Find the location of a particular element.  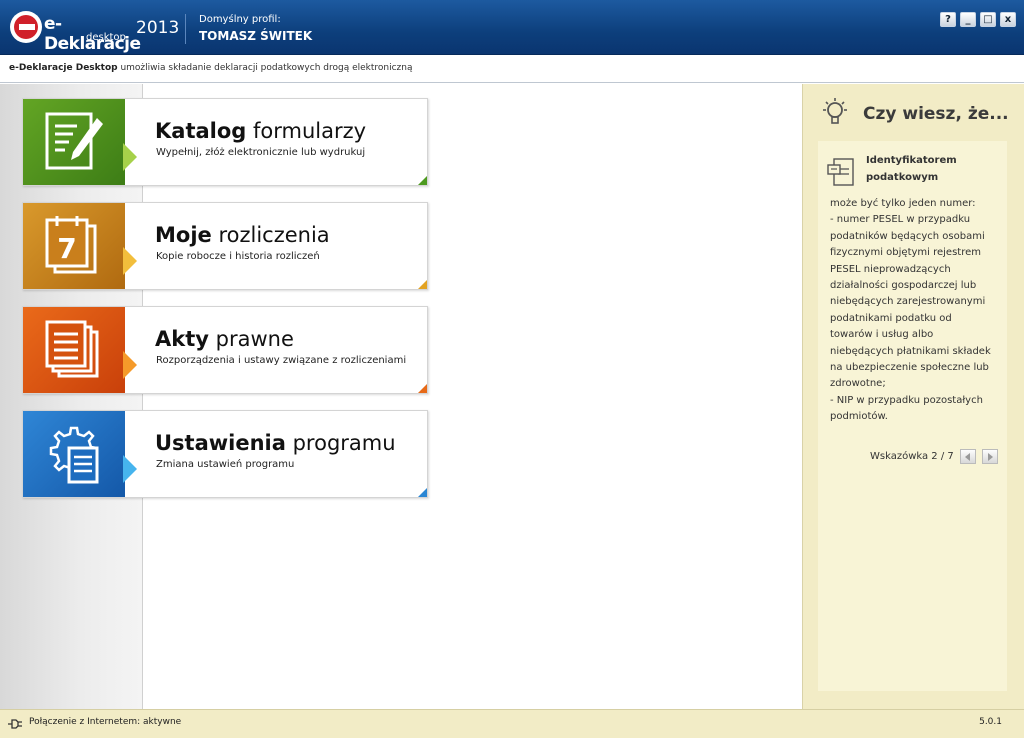

settings-gear-icon is located at coordinates (74, 455).